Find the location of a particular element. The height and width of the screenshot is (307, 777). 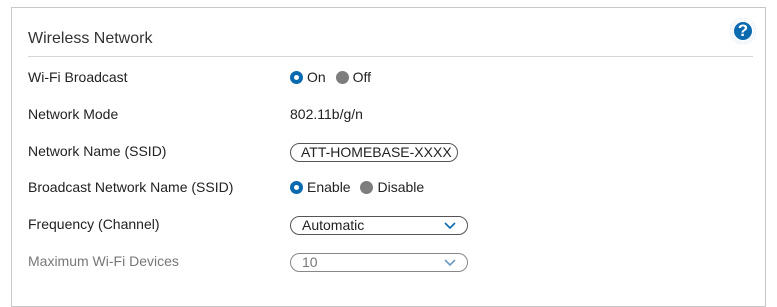

wifi-broadcast-on-label: On is located at coordinates (316, 77).